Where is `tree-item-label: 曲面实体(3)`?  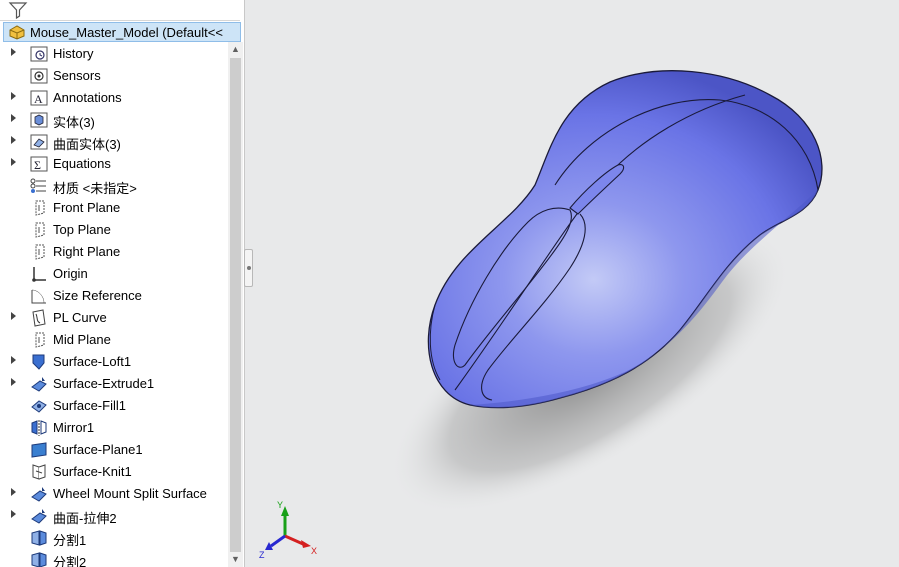
tree-item-label: 曲面实体(3) is located at coordinates (87, 144).